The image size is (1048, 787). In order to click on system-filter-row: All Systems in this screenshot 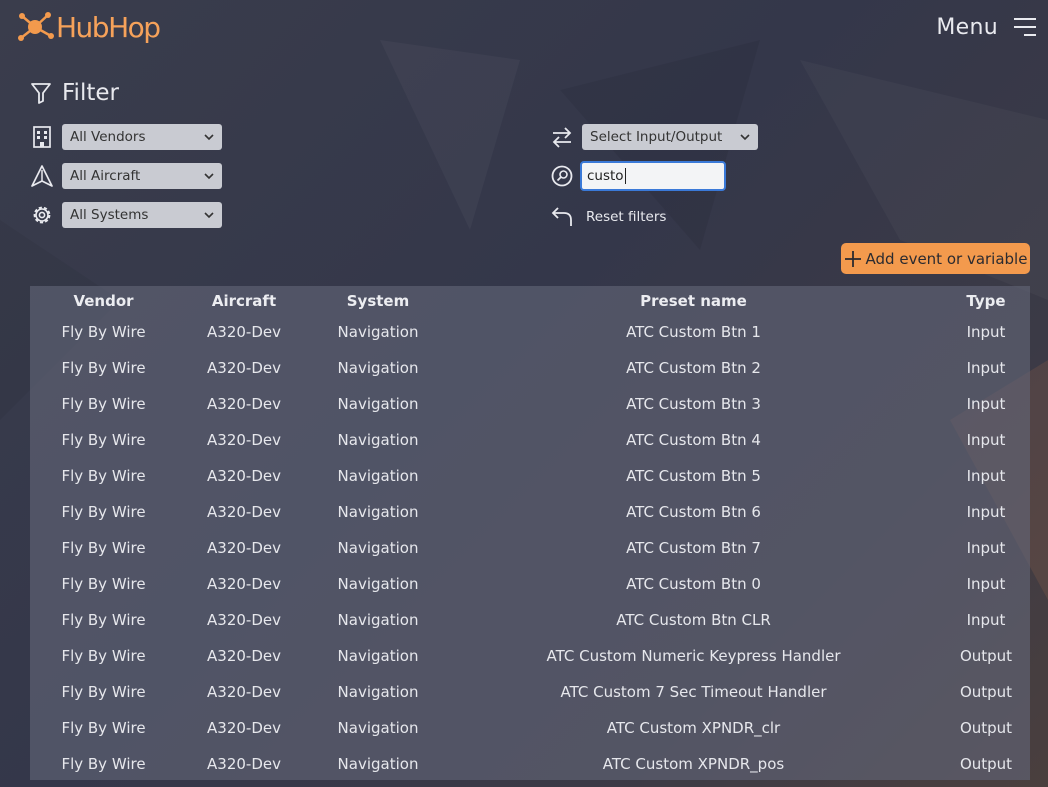, I will do `click(126, 215)`.